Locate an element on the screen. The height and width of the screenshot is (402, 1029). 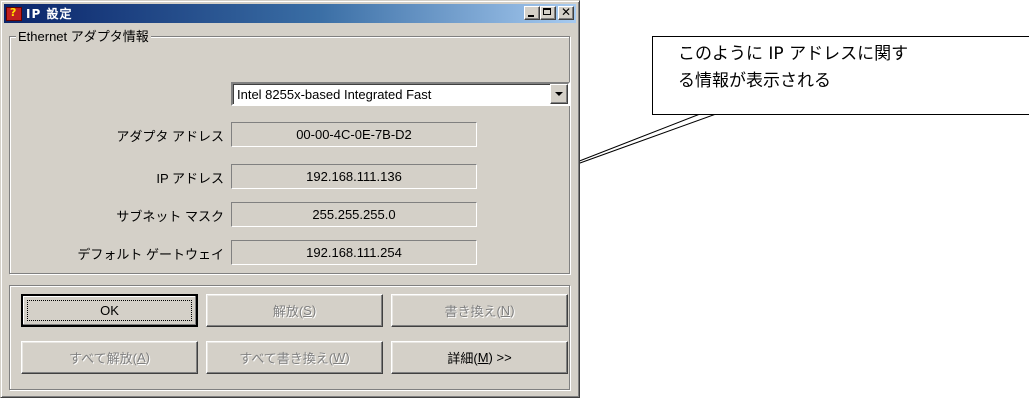
renew-all-button: すべて書き換え(W) is located at coordinates (294, 357).